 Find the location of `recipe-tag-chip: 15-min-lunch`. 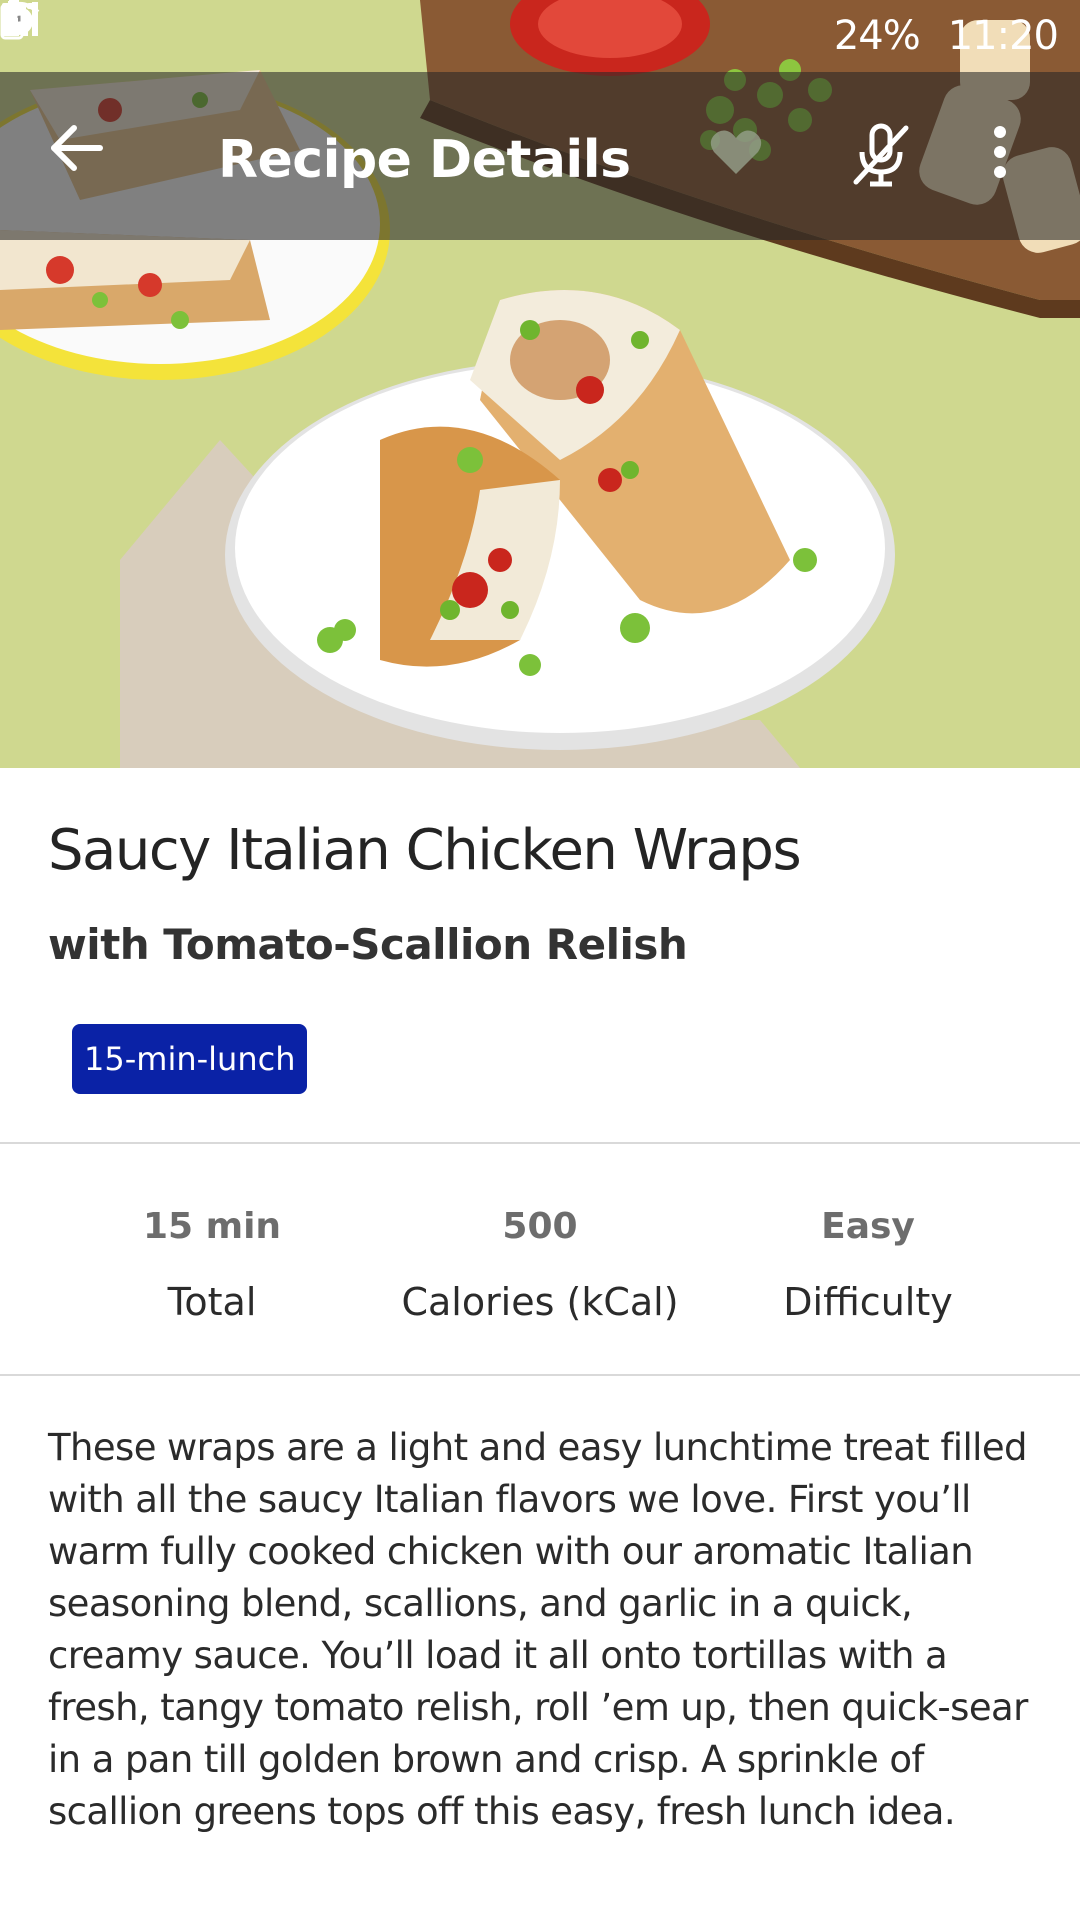

recipe-tag-chip: 15-min-lunch is located at coordinates (190, 1059).